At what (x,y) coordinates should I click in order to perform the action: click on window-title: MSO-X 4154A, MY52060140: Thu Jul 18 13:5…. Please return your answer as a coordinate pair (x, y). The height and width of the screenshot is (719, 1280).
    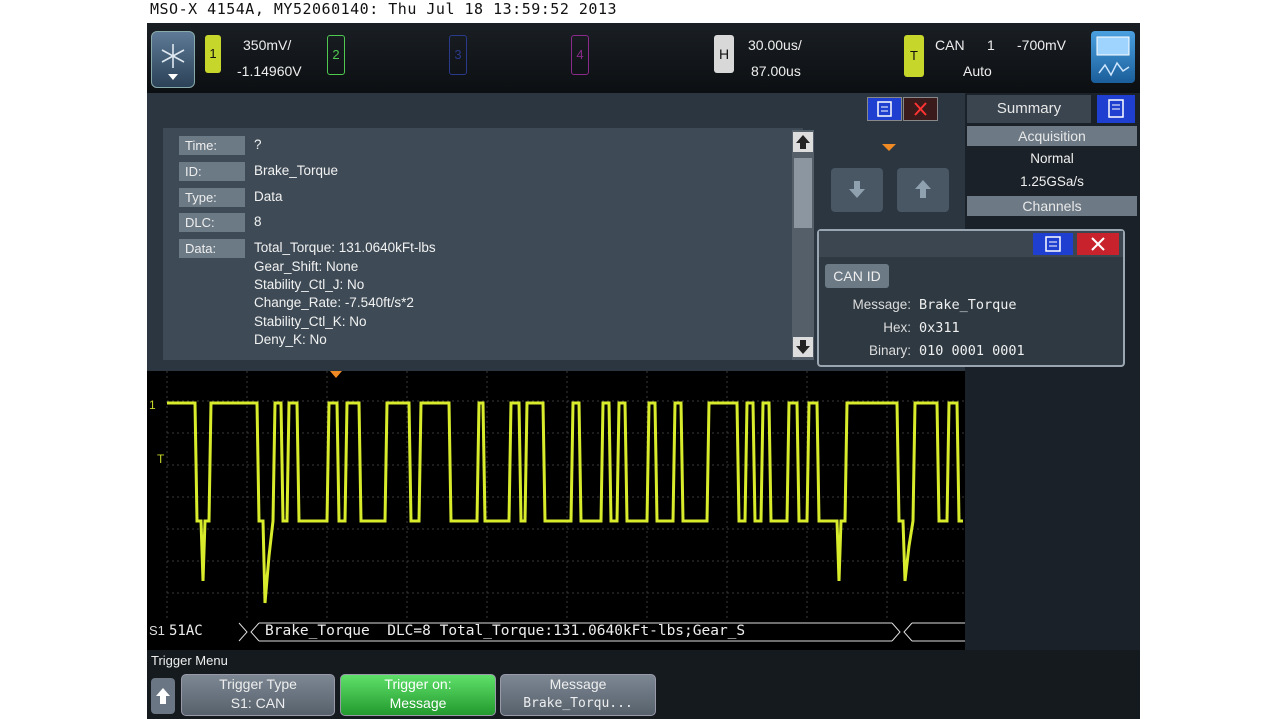
    Looking at the image, I should click on (384, 9).